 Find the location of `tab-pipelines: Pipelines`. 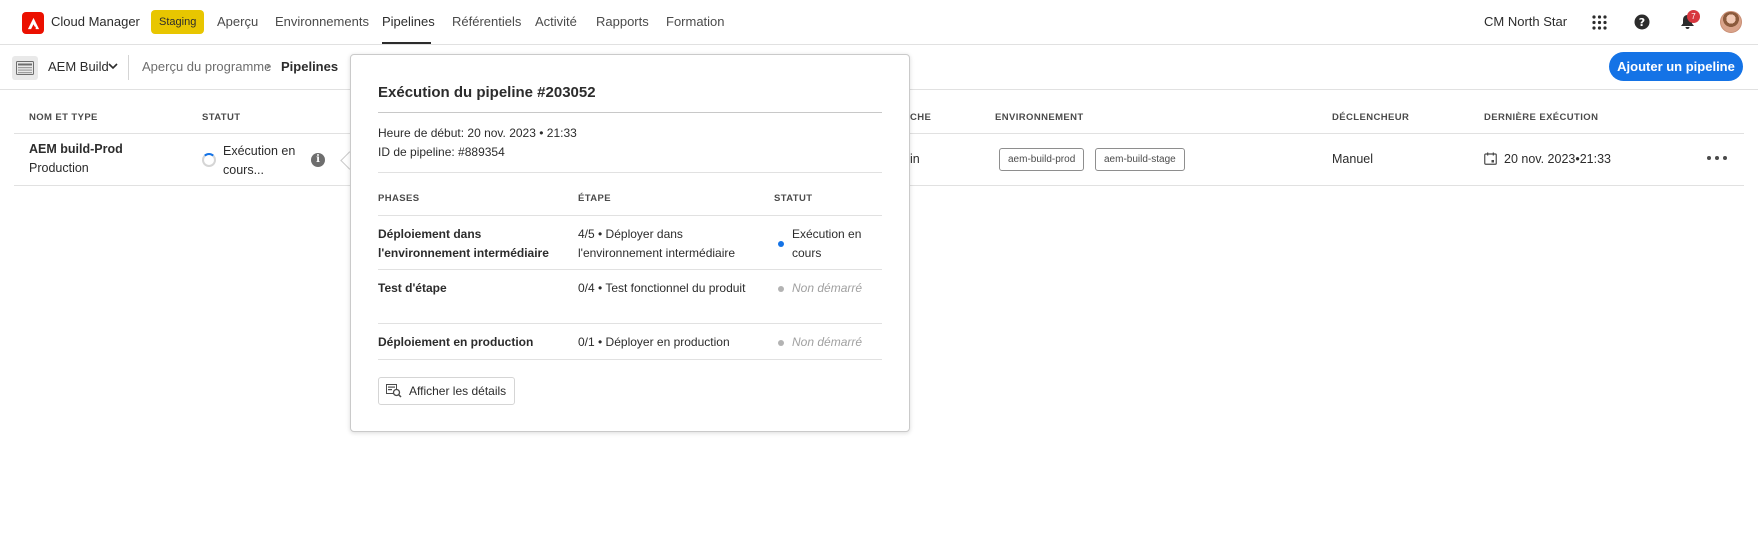

tab-pipelines: Pipelines is located at coordinates (408, 21).